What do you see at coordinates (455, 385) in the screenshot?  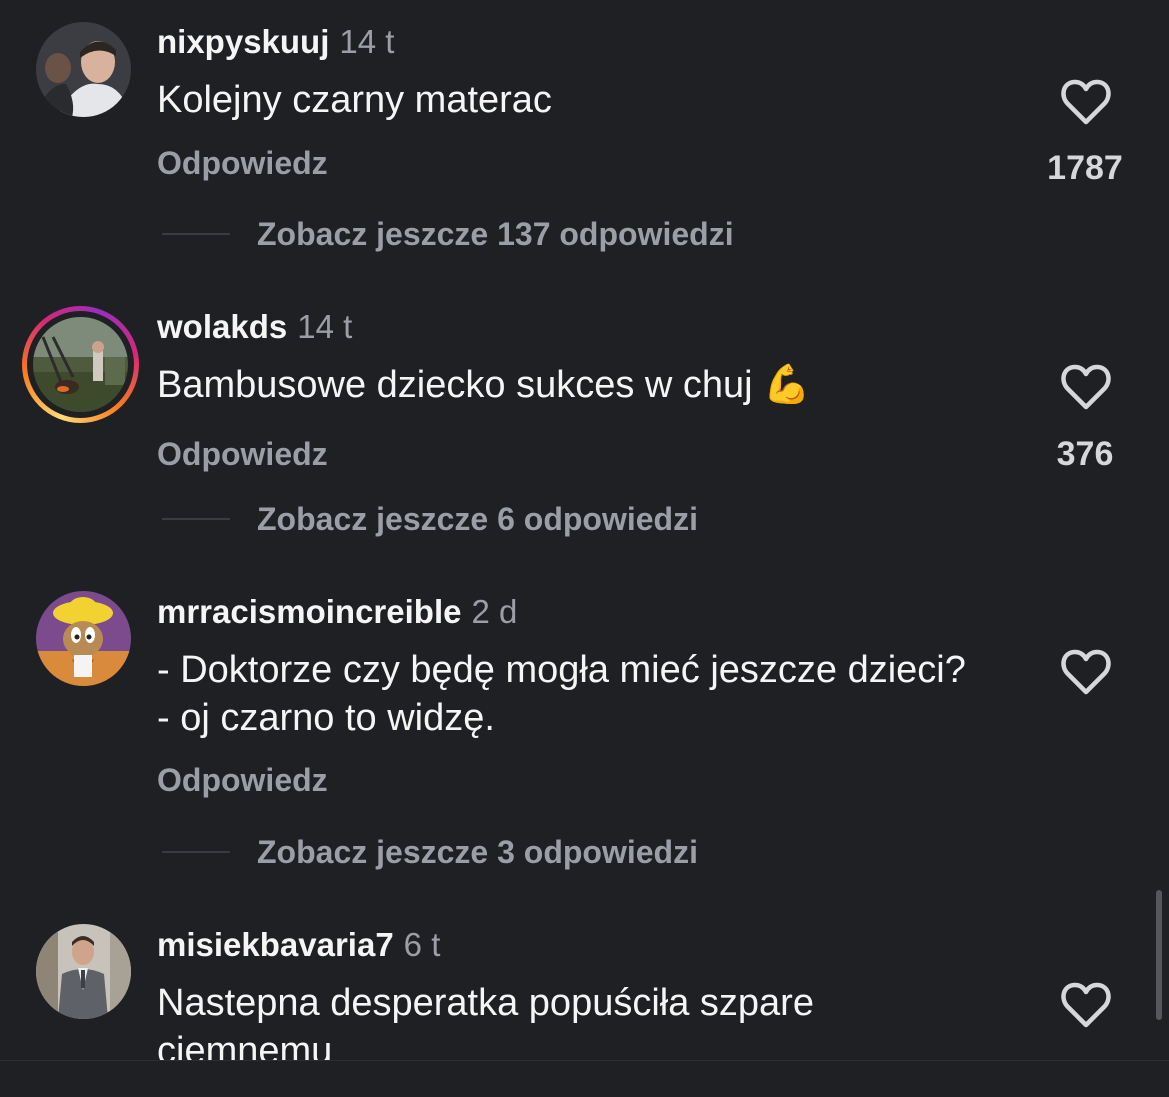 I see `comment-text-body: Bambusowe dziecko sukces w chuj` at bounding box center [455, 385].